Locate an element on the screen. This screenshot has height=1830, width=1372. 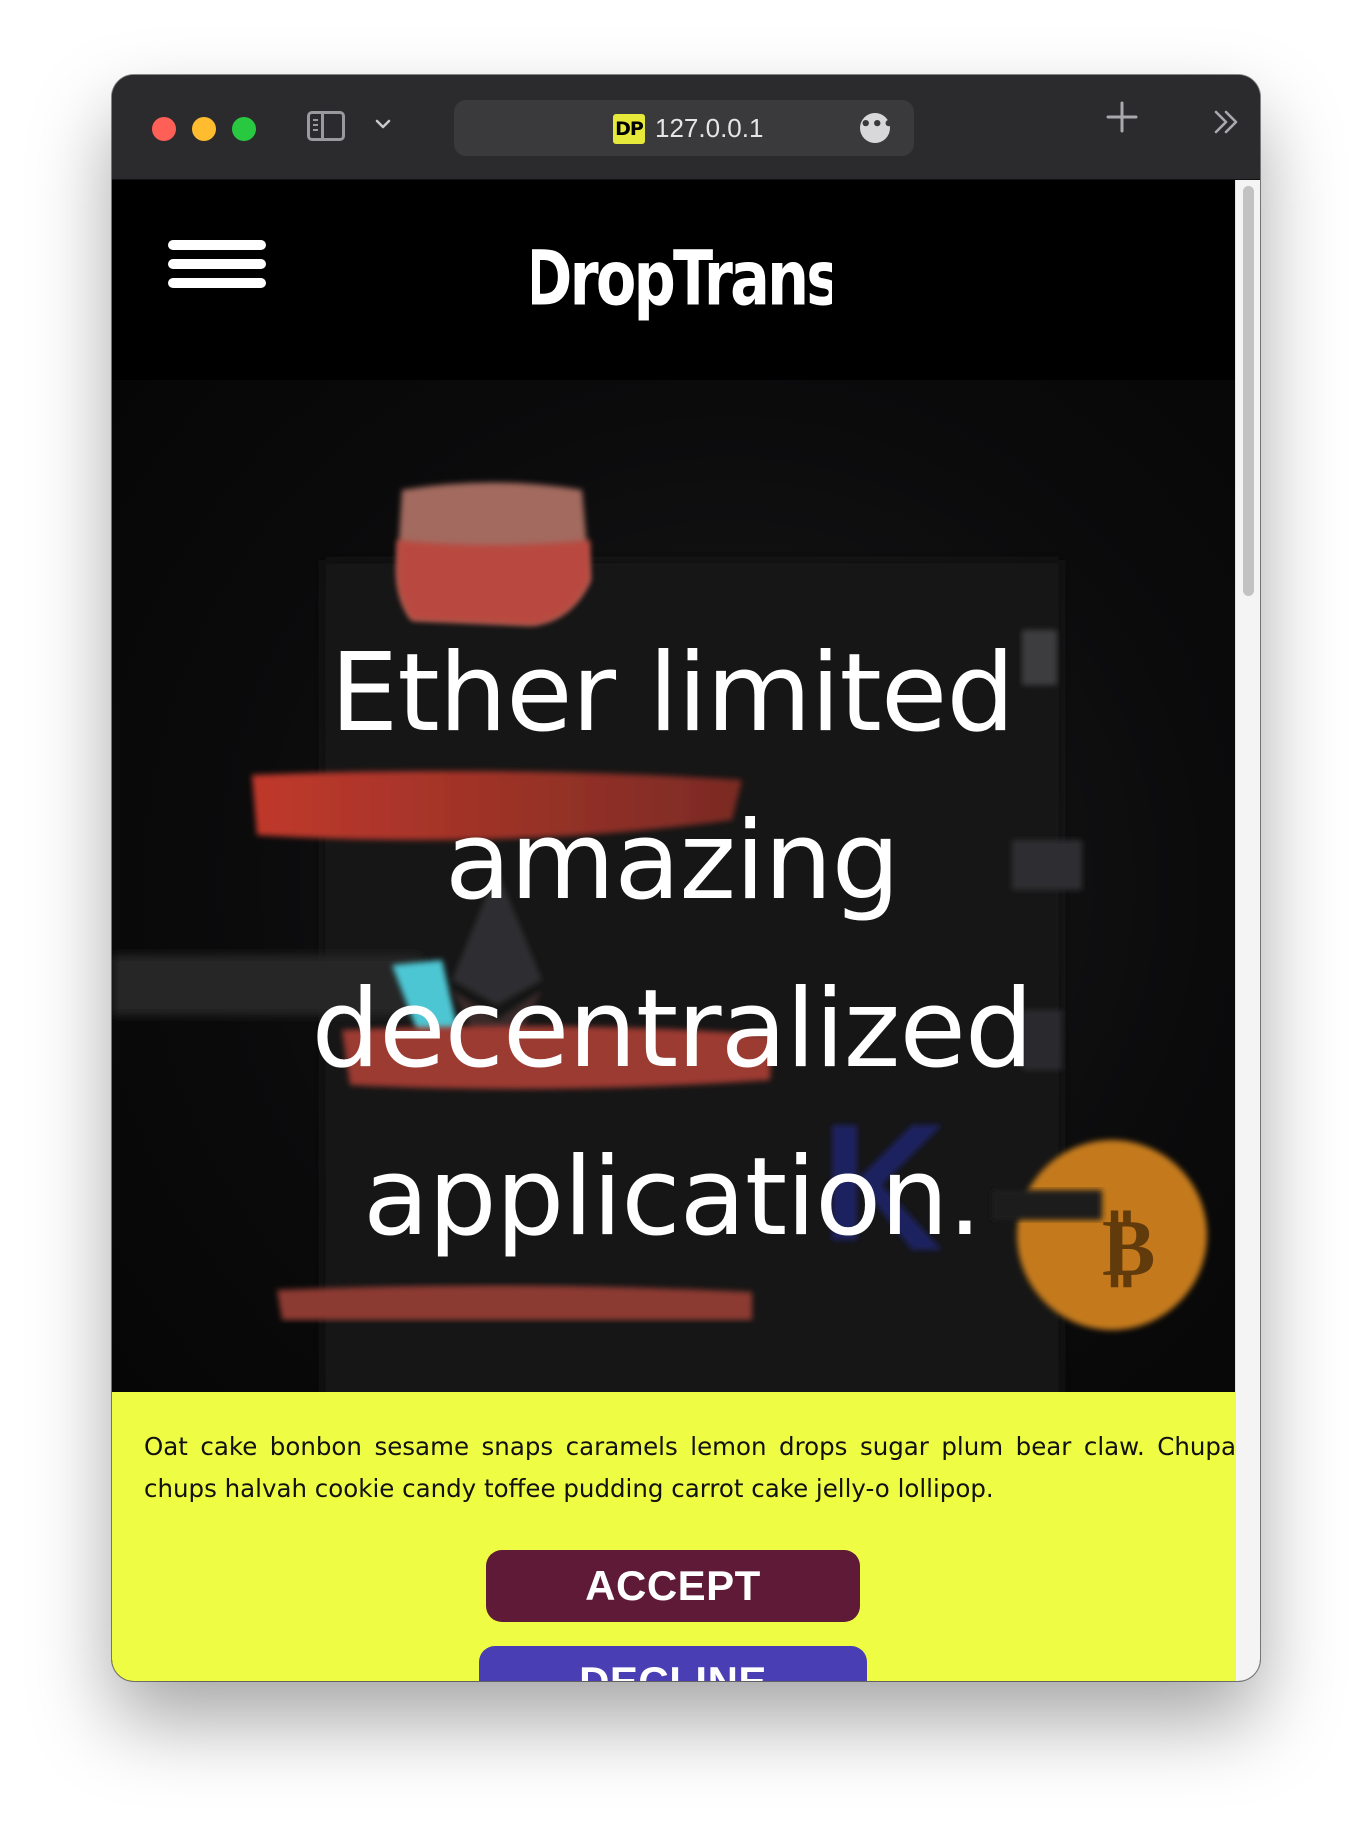
decline-button: DECLINE is located at coordinates (673, 1663).